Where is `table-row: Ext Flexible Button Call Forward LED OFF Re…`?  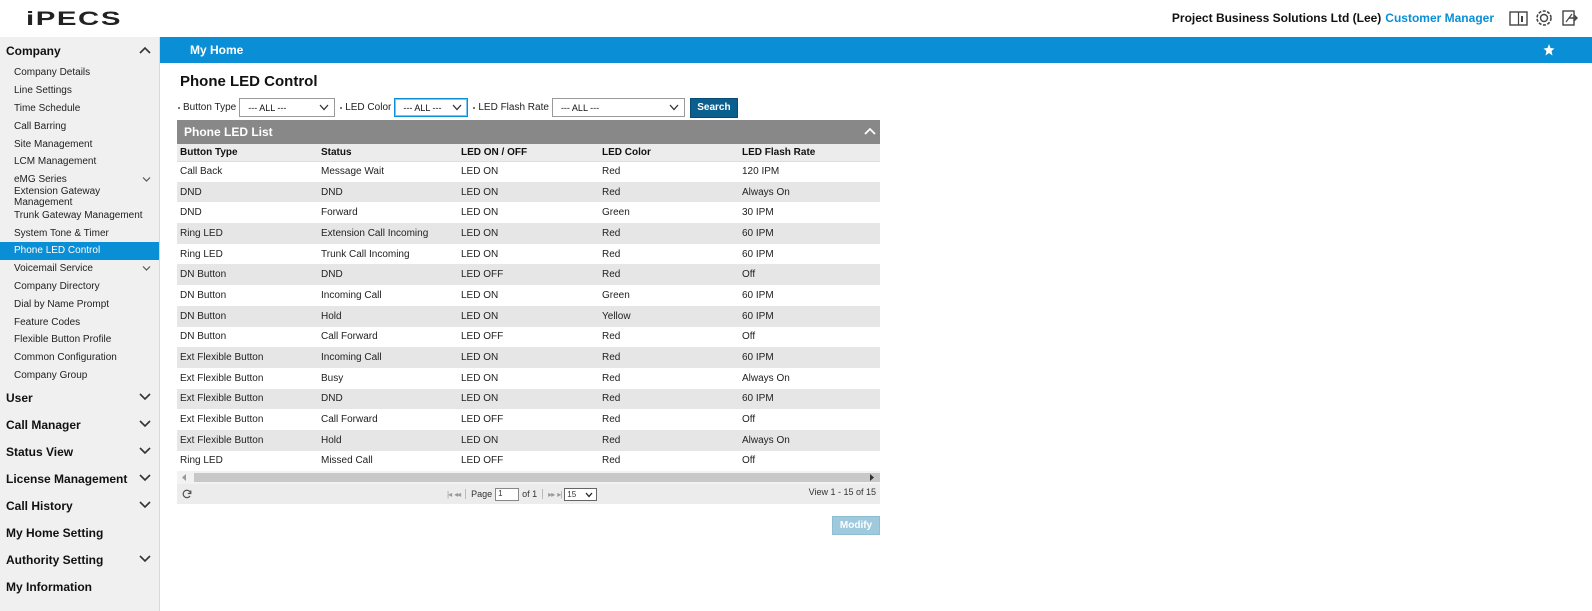
table-row: Ext Flexible Button Call Forward LED OFF Re… is located at coordinates (528, 419).